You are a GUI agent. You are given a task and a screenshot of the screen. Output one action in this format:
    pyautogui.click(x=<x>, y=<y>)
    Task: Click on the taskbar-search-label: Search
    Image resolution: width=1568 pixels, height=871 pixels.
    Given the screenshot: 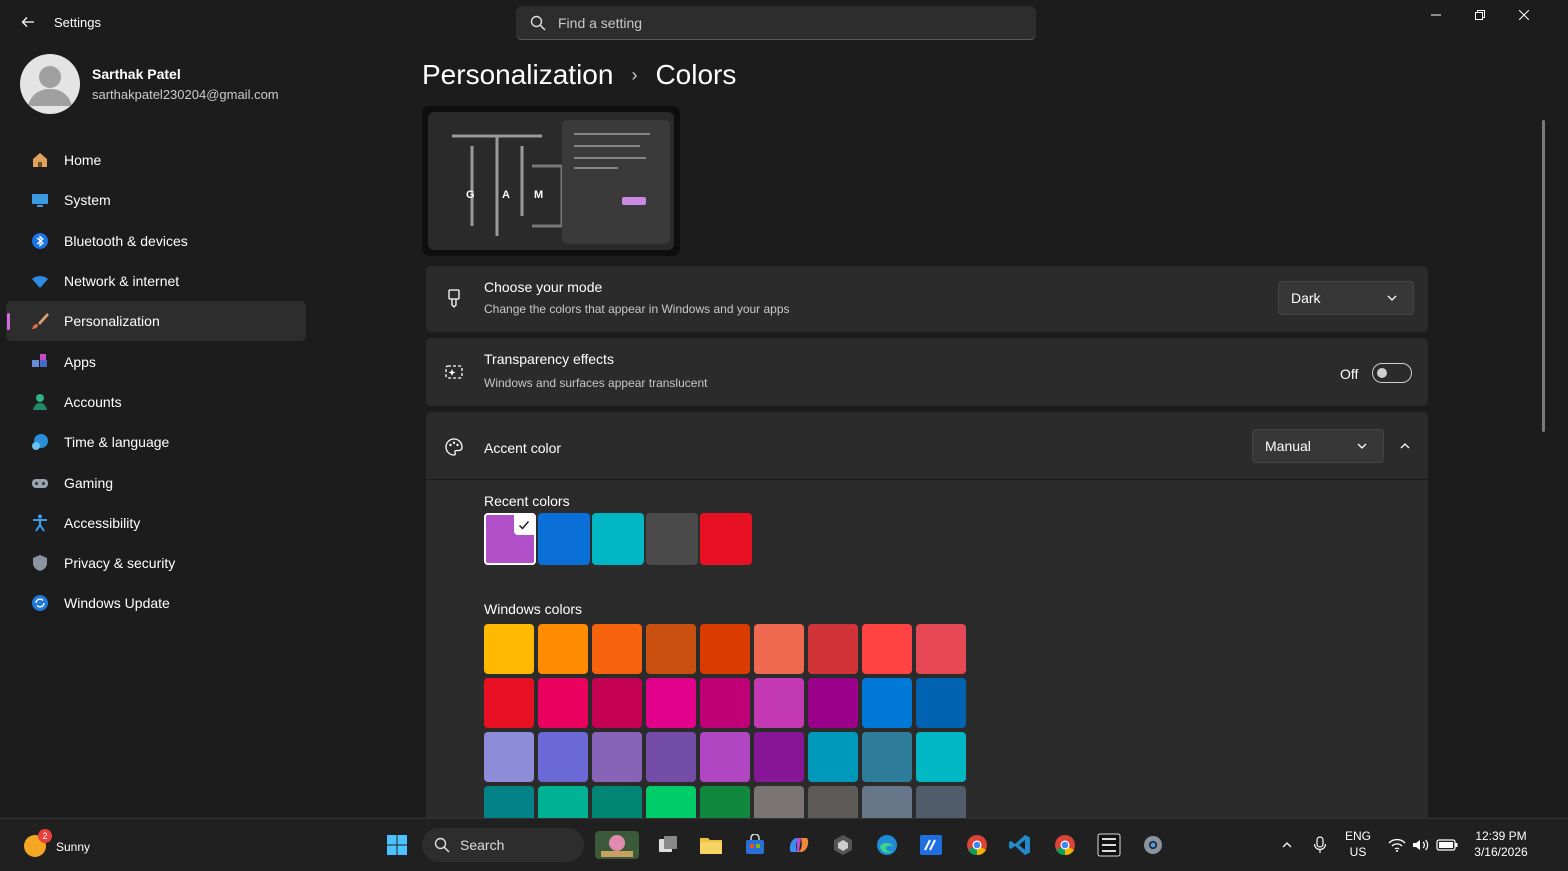 What is the action you would take?
    pyautogui.click(x=482, y=845)
    